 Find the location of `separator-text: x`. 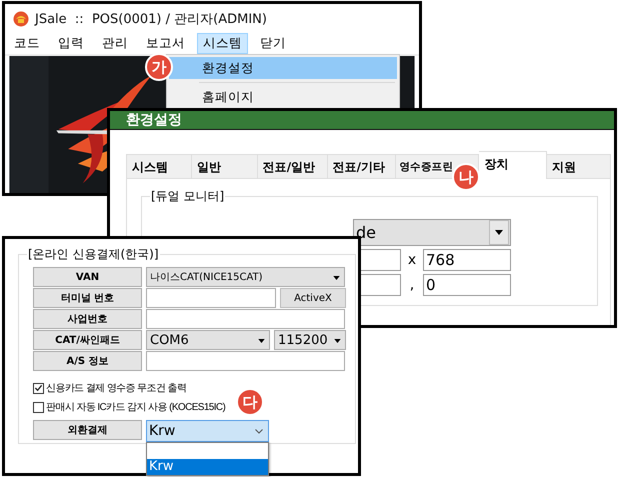

separator-text: x is located at coordinates (412, 260).